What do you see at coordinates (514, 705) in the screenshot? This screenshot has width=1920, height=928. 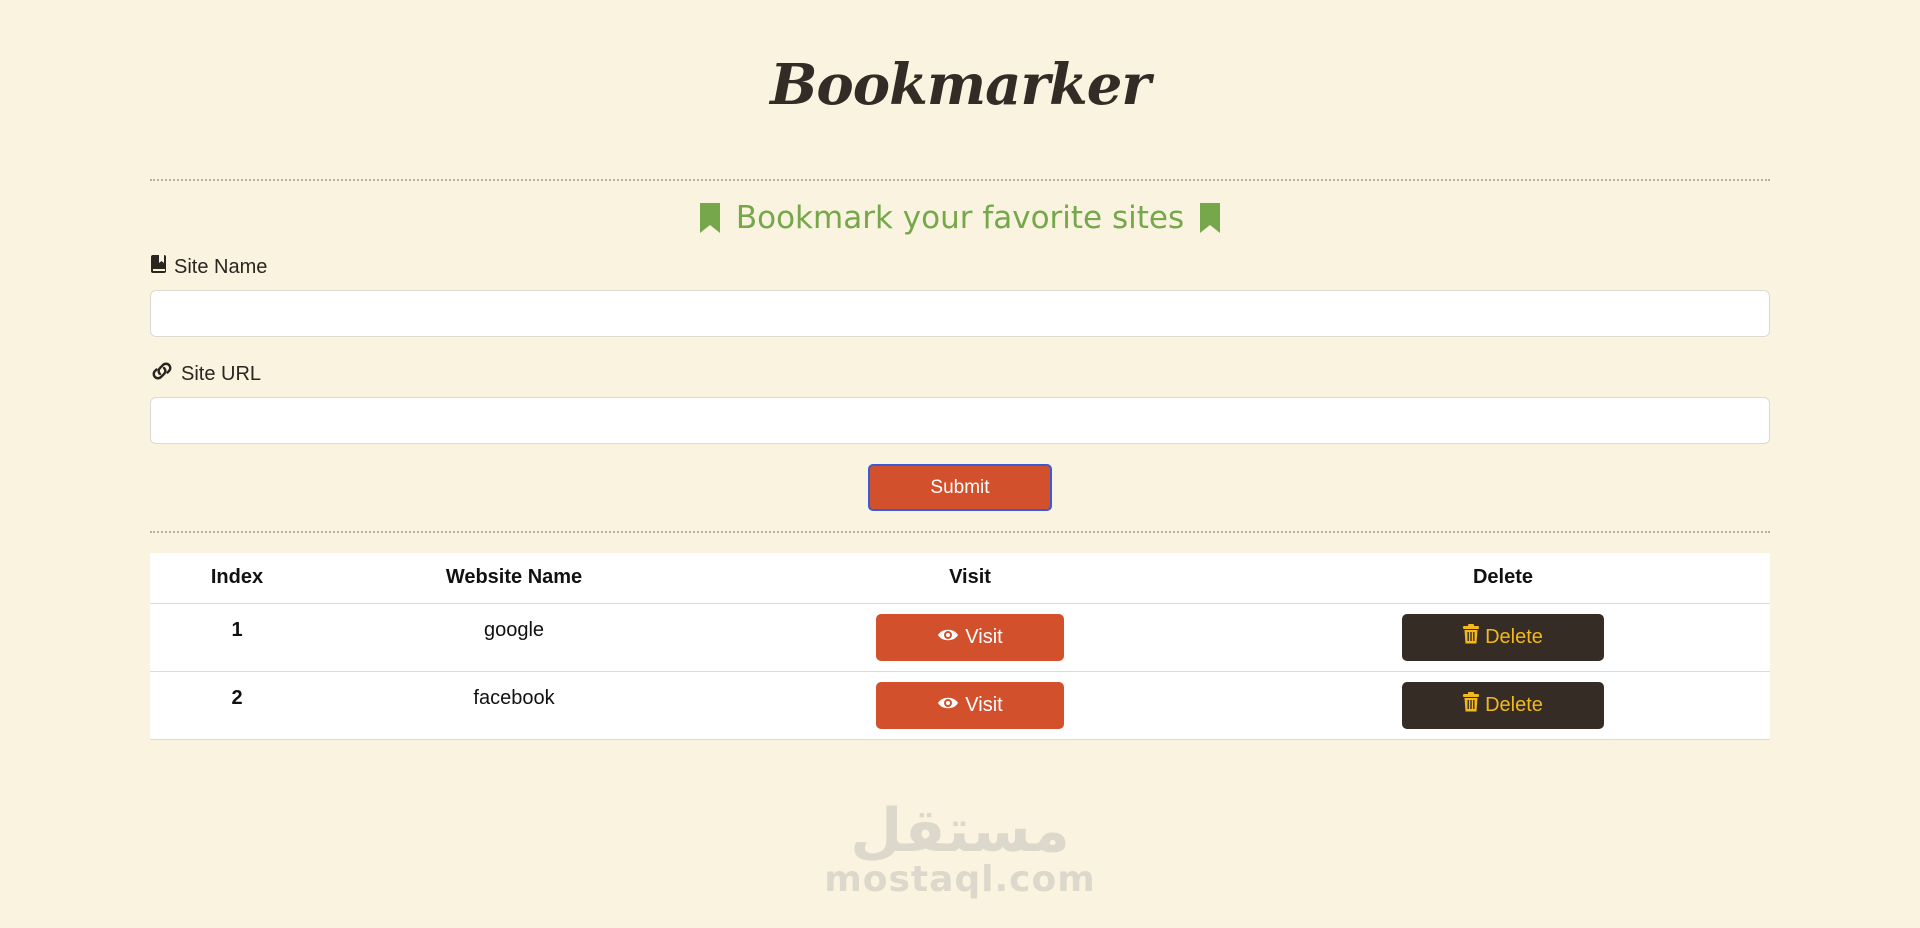 I see `row-website-name: facebook` at bounding box center [514, 705].